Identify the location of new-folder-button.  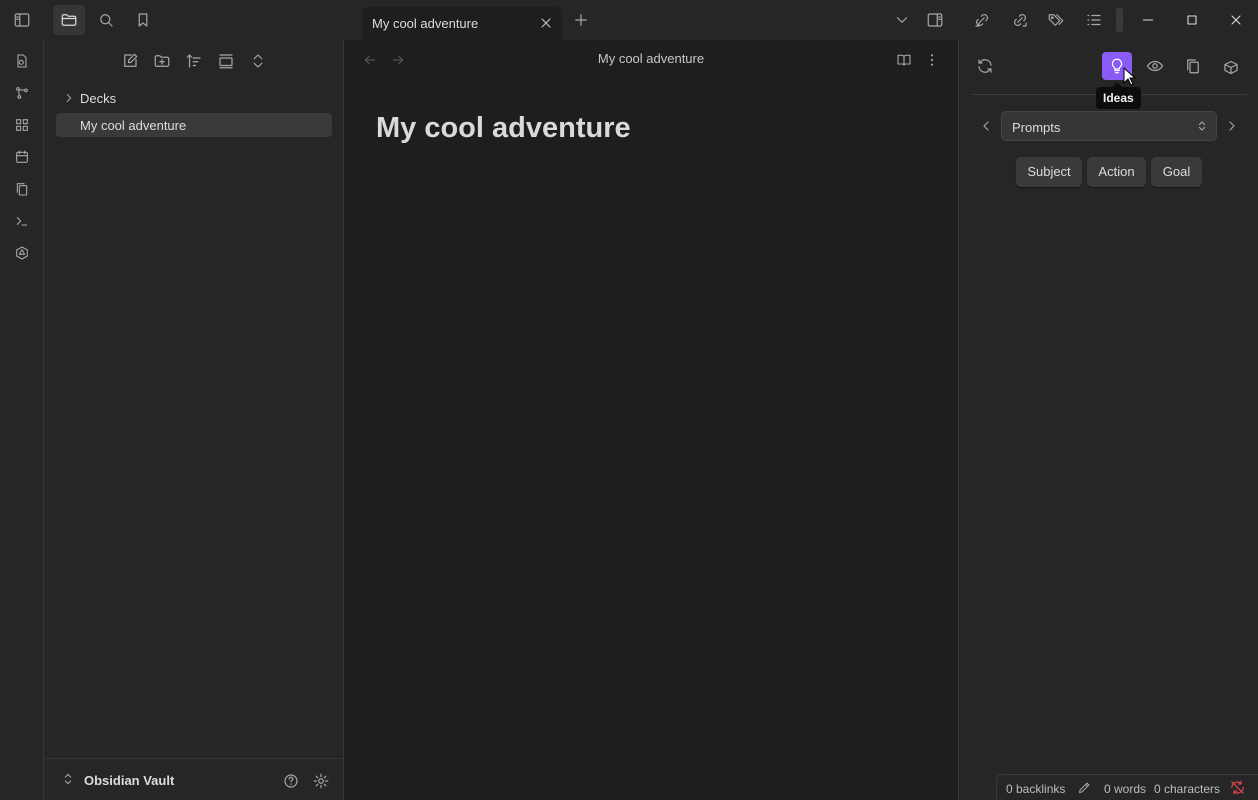
(162, 61).